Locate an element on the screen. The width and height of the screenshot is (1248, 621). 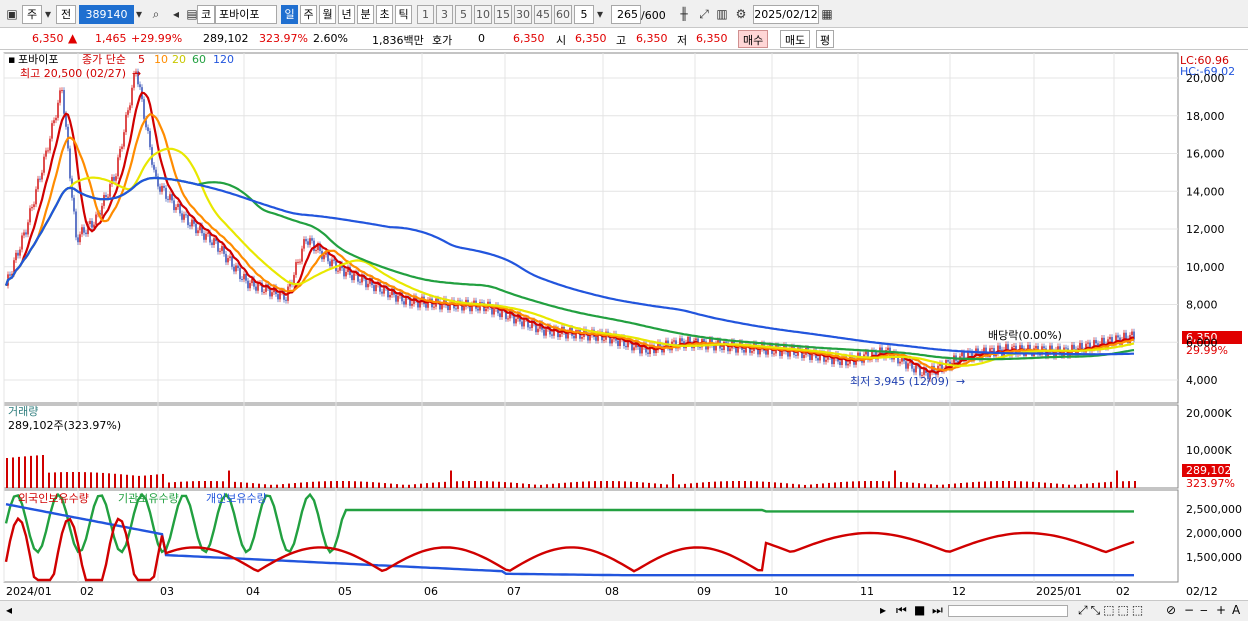
y-tick-label: 12,000 is located at coordinates (1205, 229).